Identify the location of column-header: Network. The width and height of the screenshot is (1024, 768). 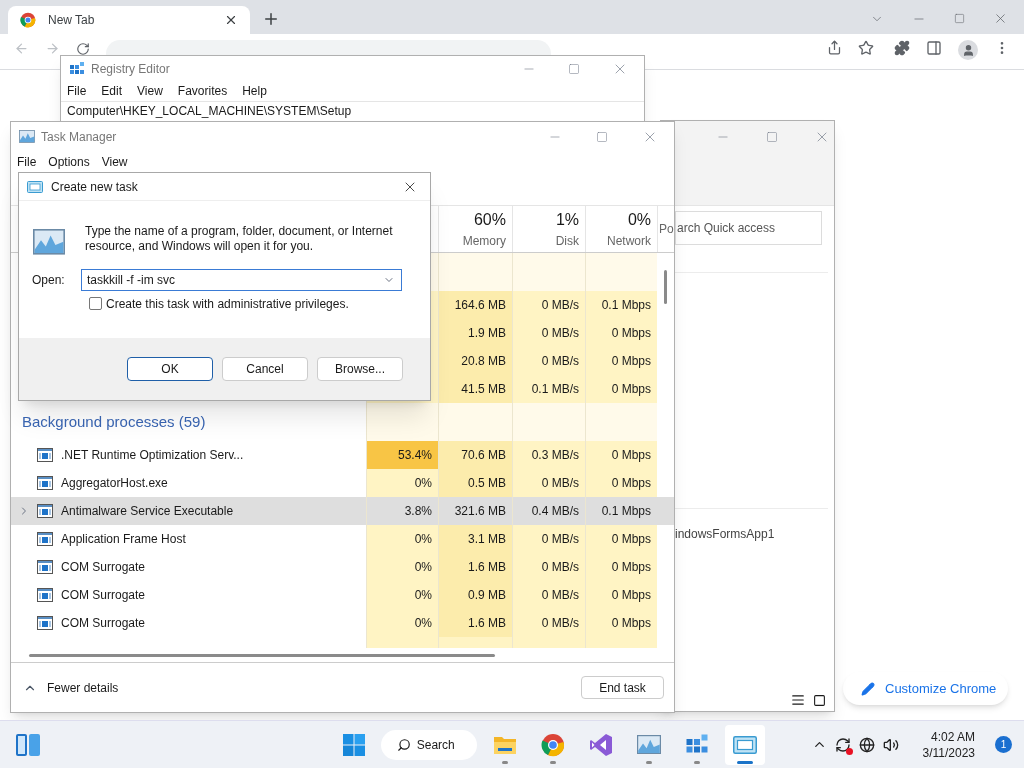
(629, 241).